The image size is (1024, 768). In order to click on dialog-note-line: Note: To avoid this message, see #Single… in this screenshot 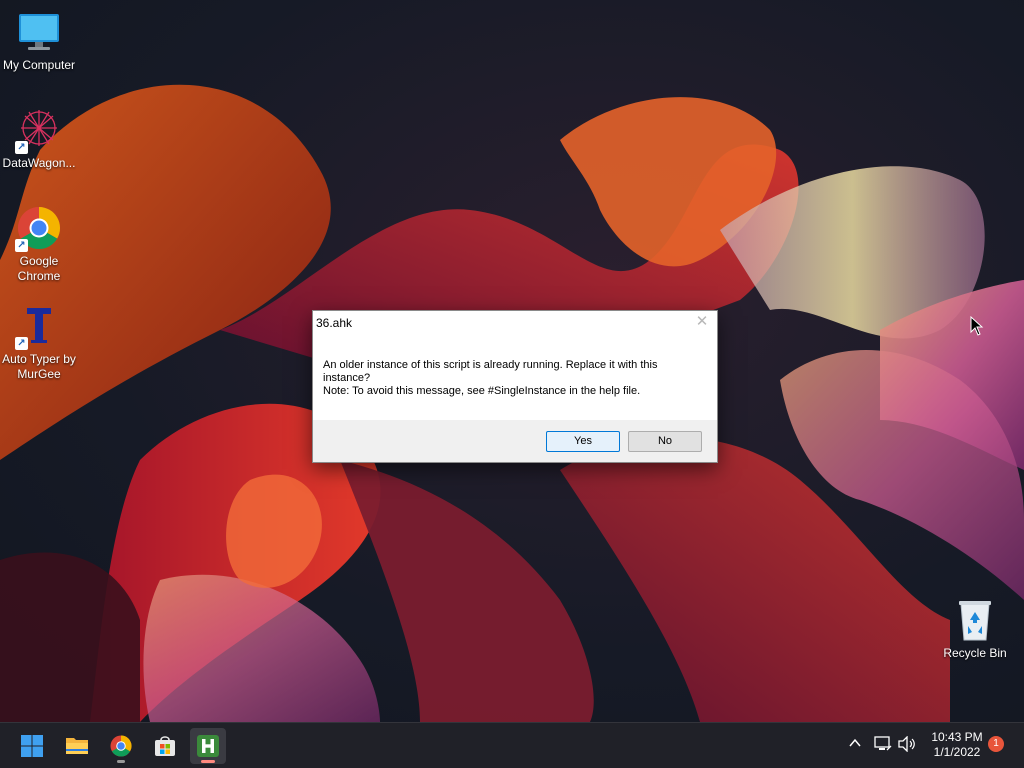, I will do `click(482, 391)`.